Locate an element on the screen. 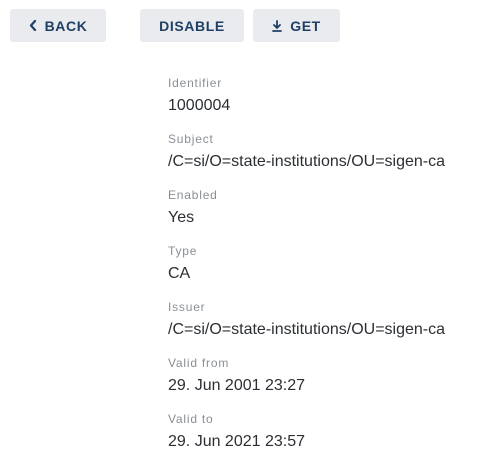 The image size is (485, 450). valid-to-label: Valid to is located at coordinates (191, 419).